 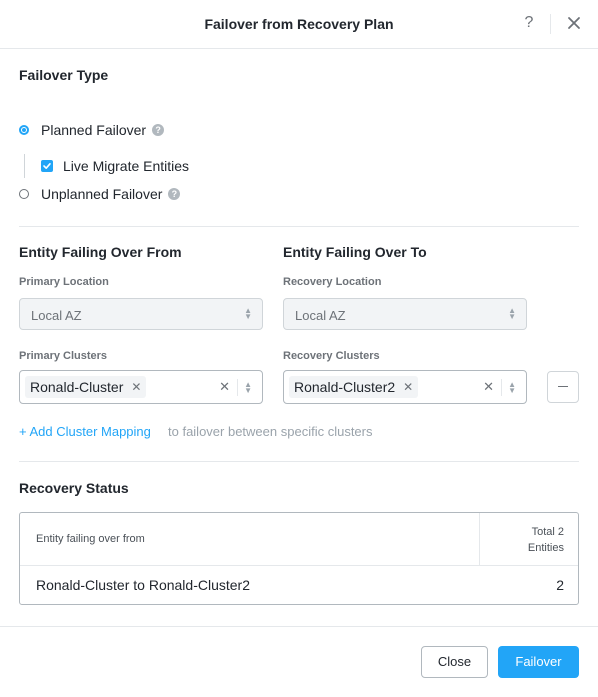 What do you see at coordinates (126, 166) in the screenshot?
I see `live-migrate-label: Live Migrate Entities` at bounding box center [126, 166].